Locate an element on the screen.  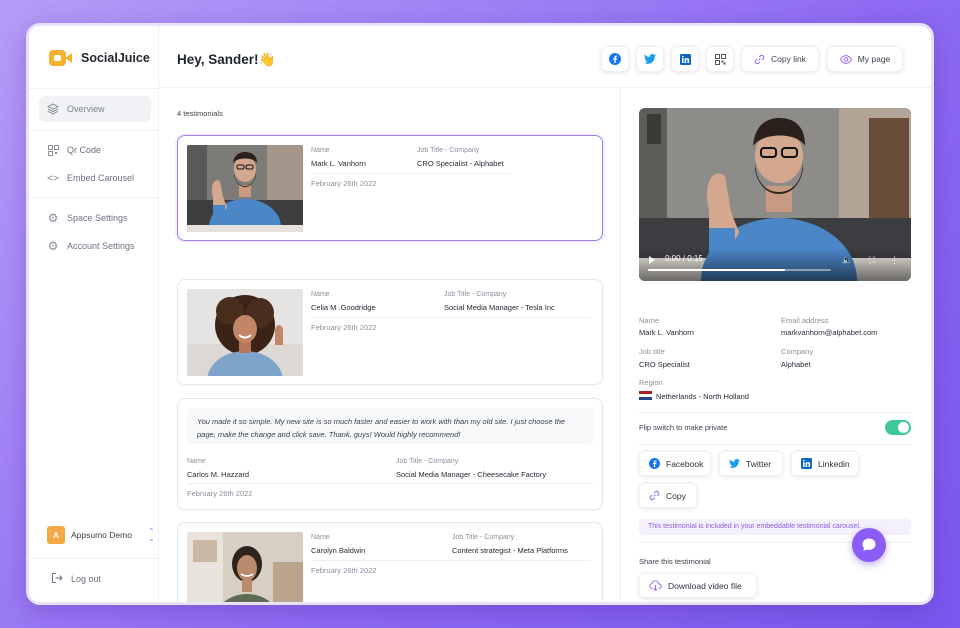
video-progress is located at coordinates (739, 270).